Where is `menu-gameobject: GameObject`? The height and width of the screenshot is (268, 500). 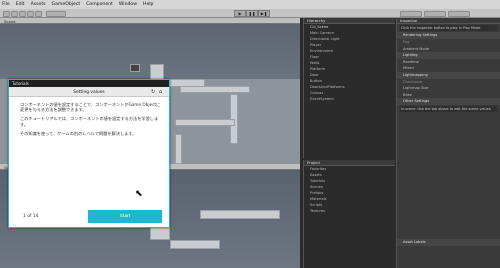 menu-gameobject: GameObject is located at coordinates (66, 4).